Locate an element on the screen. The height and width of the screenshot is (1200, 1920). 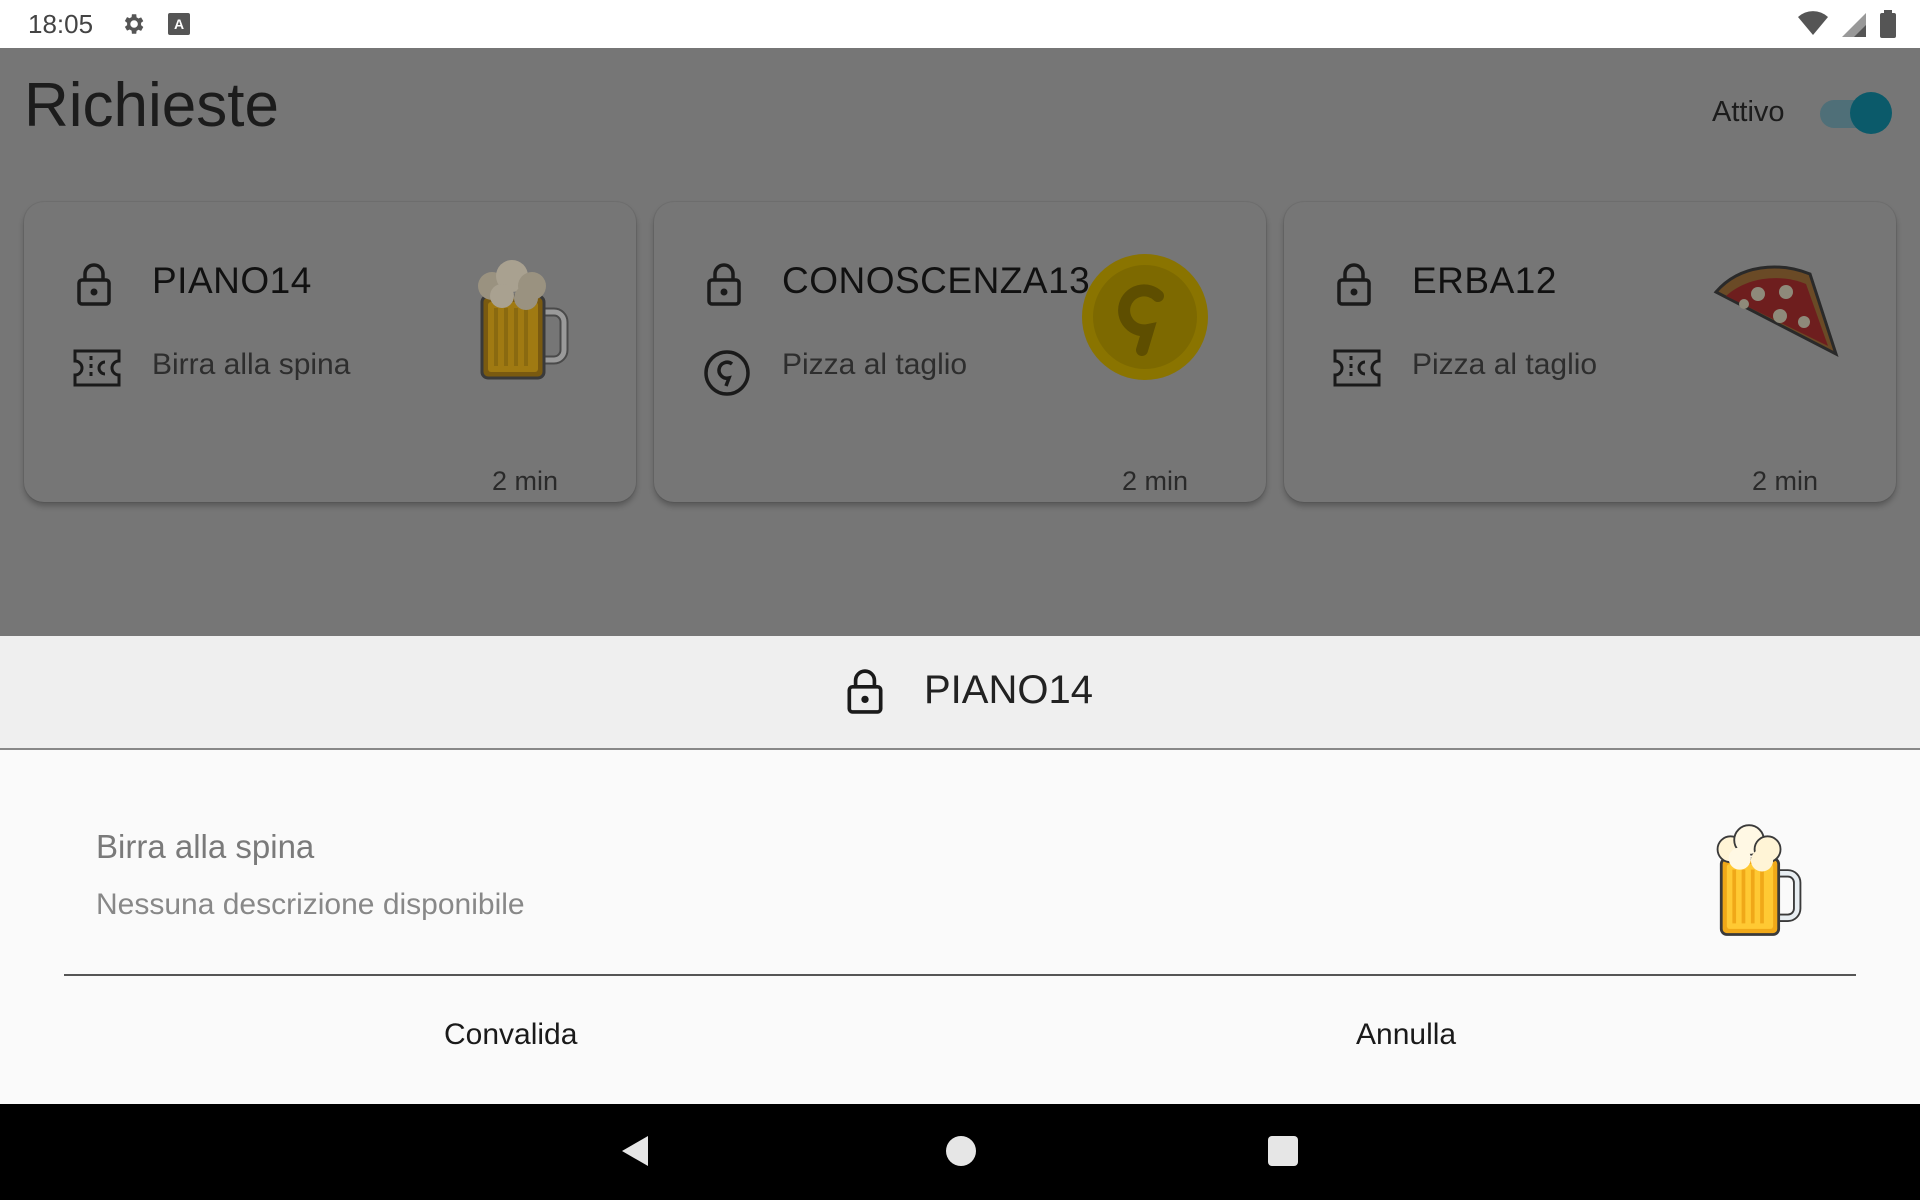
request-product: Birra alla spina is located at coordinates (251, 364).